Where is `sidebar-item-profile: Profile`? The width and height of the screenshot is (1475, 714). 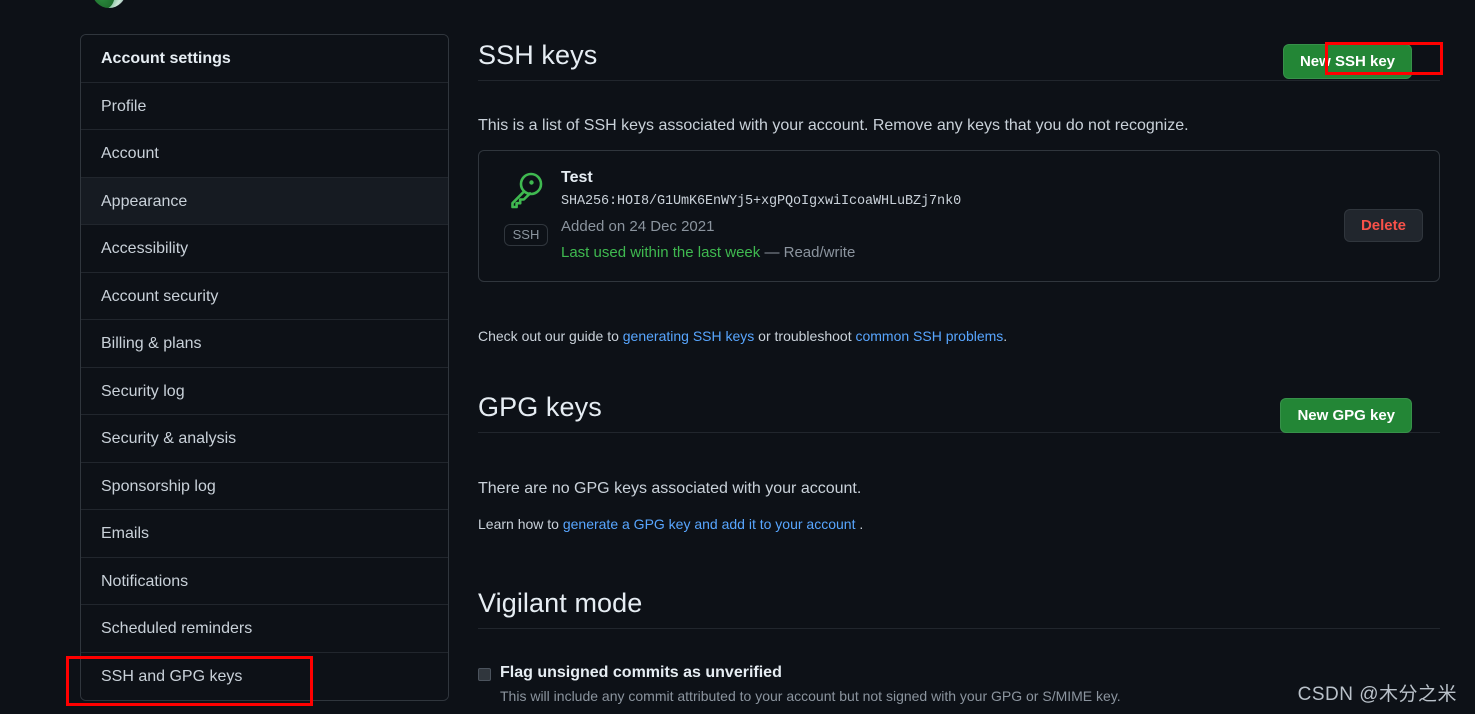
sidebar-item-profile: Profile is located at coordinates (264, 106).